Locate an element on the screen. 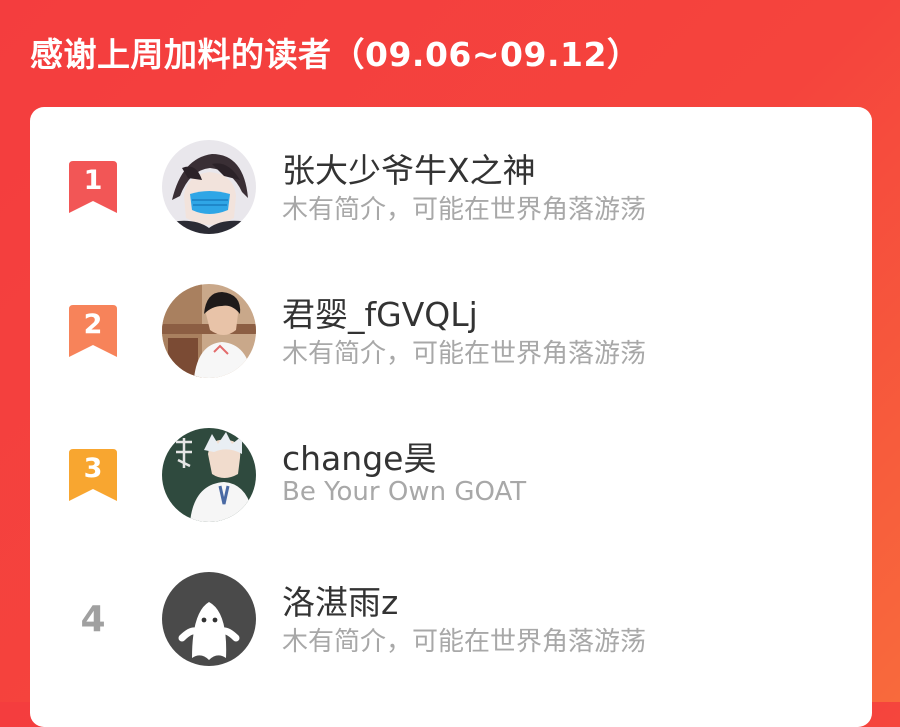 This screenshot has width=900, height=727. rank-badge-icon: 3 is located at coordinates (93, 476).